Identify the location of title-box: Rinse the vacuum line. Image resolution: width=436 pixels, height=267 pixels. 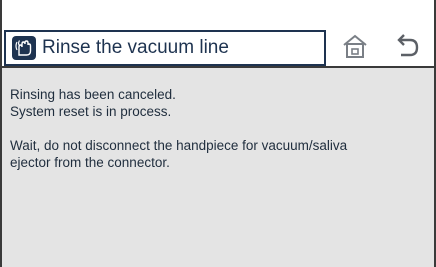
(165, 48).